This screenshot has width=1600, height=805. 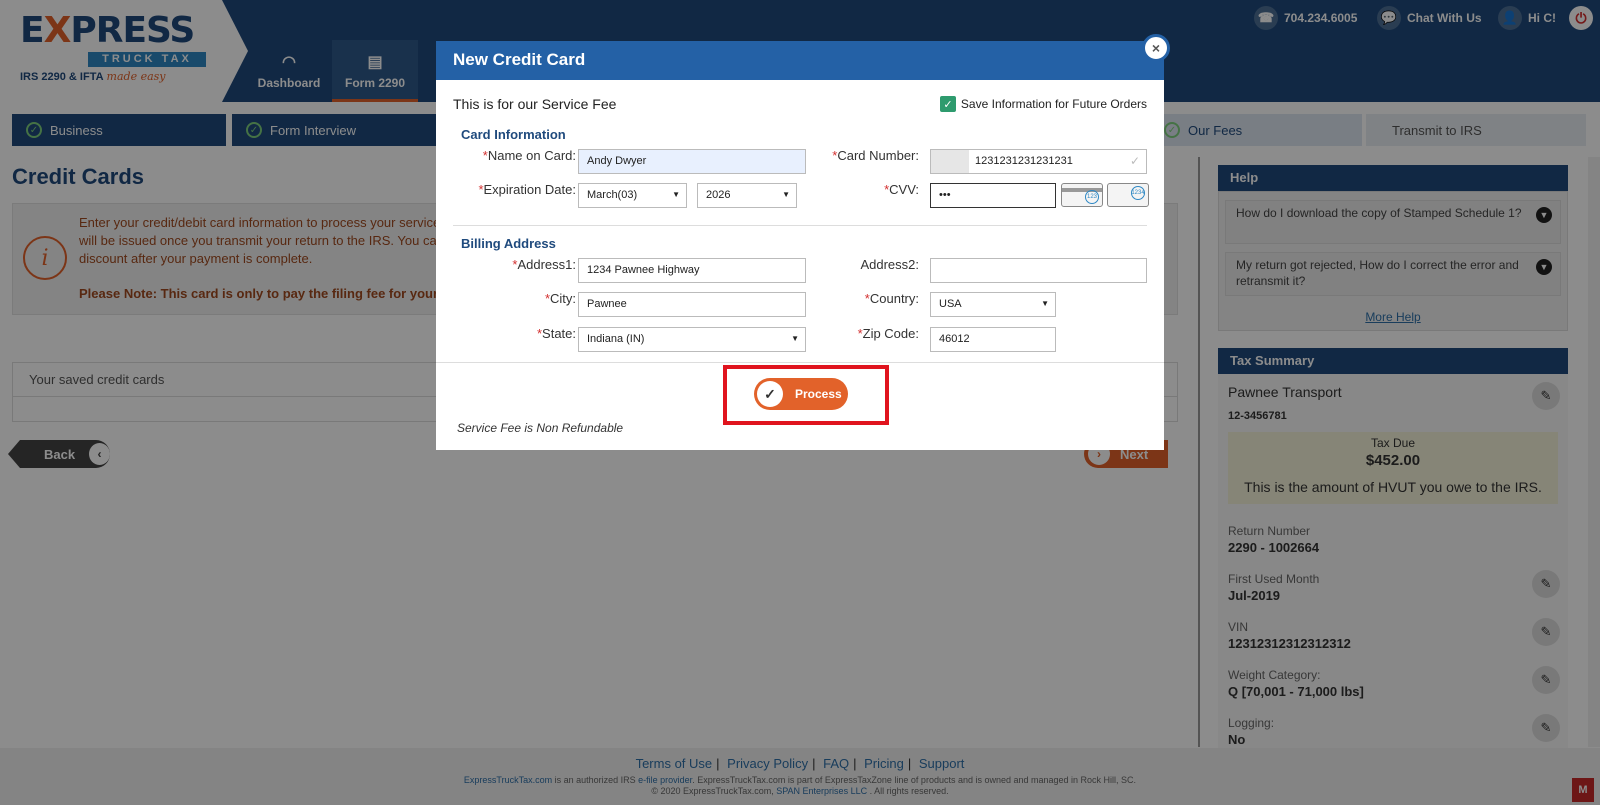 I want to click on card-info-heading: Card Information, so click(x=513, y=134).